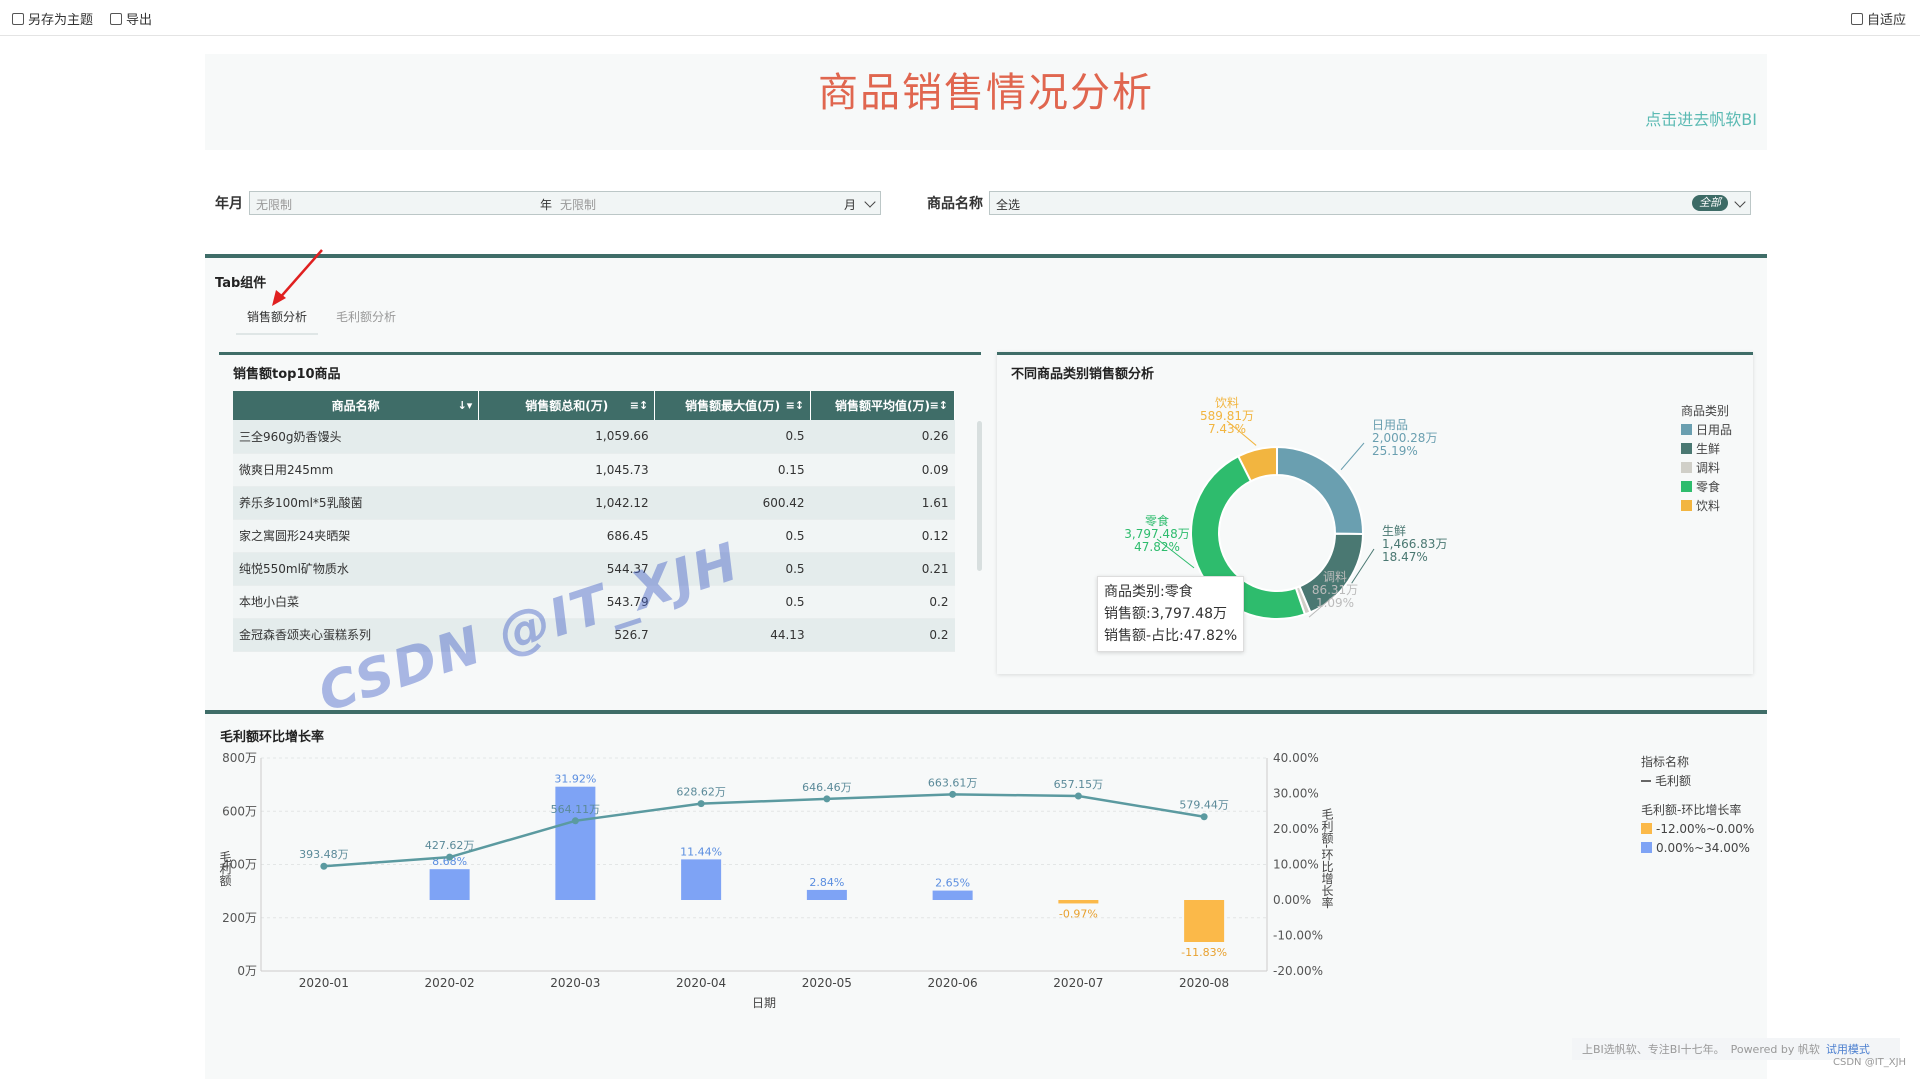  Describe the element at coordinates (1706, 429) in the screenshot. I see `legend-item-0: 日用品` at that location.